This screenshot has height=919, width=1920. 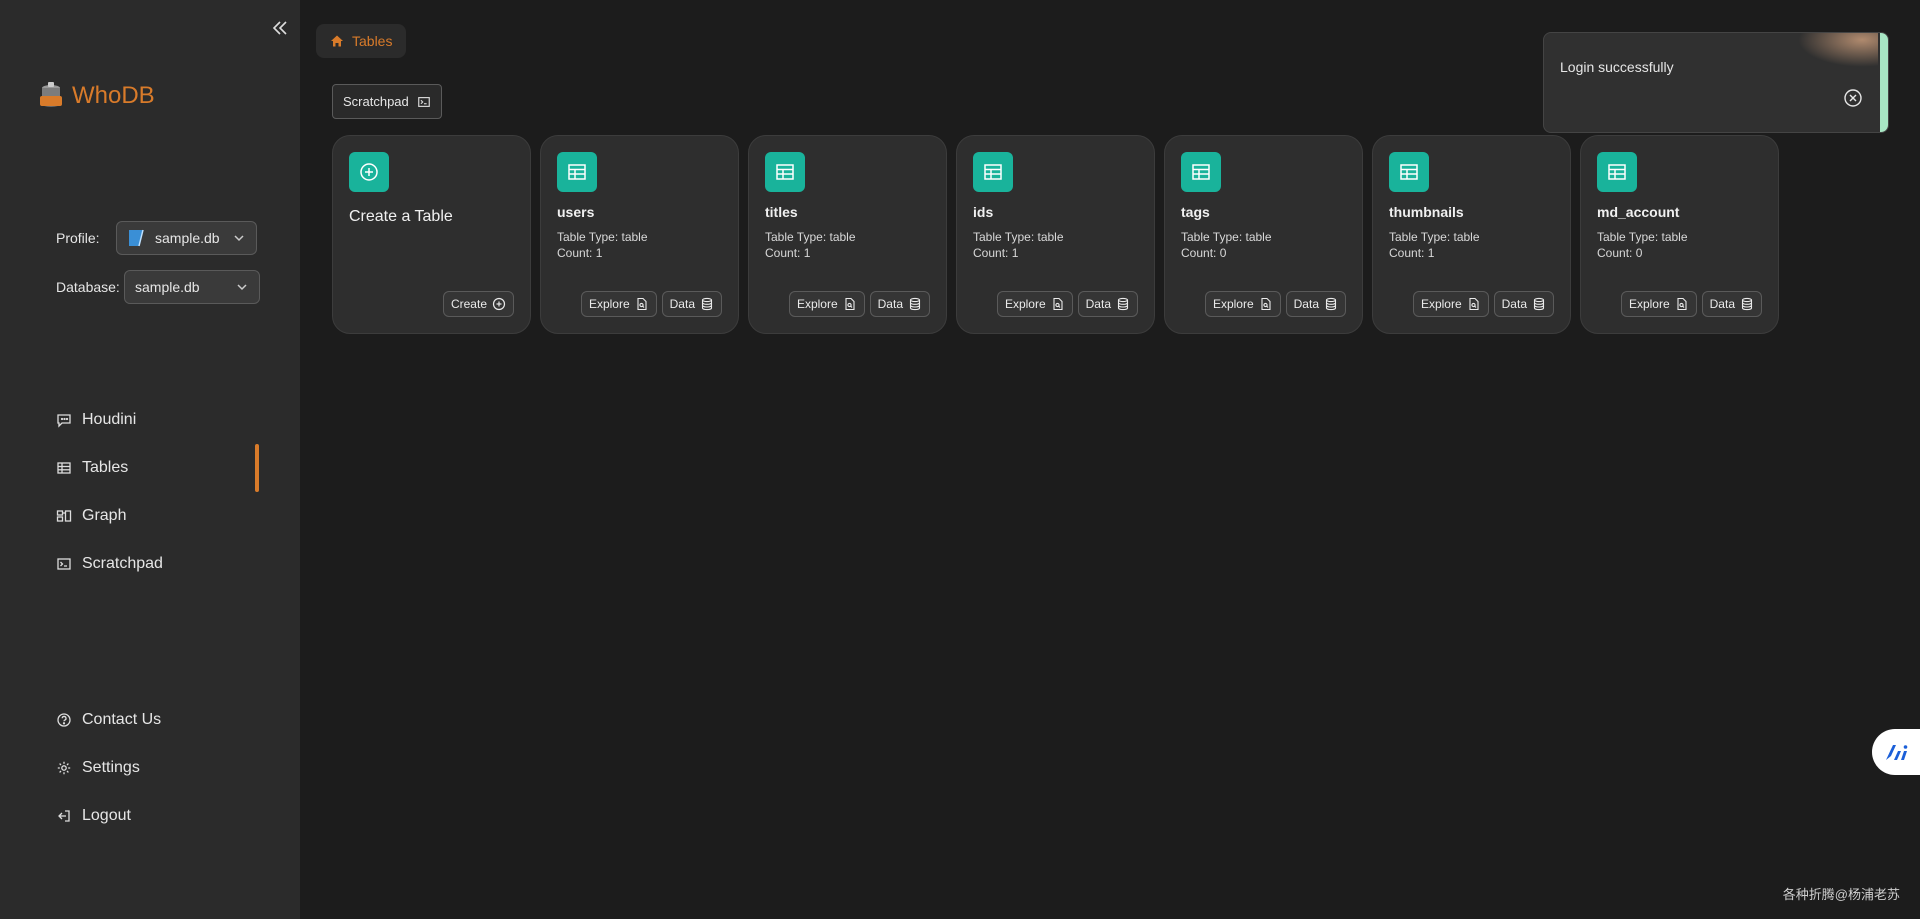 I want to click on bottom-nav: Contact Us Settings Logout, so click(x=156, y=768).